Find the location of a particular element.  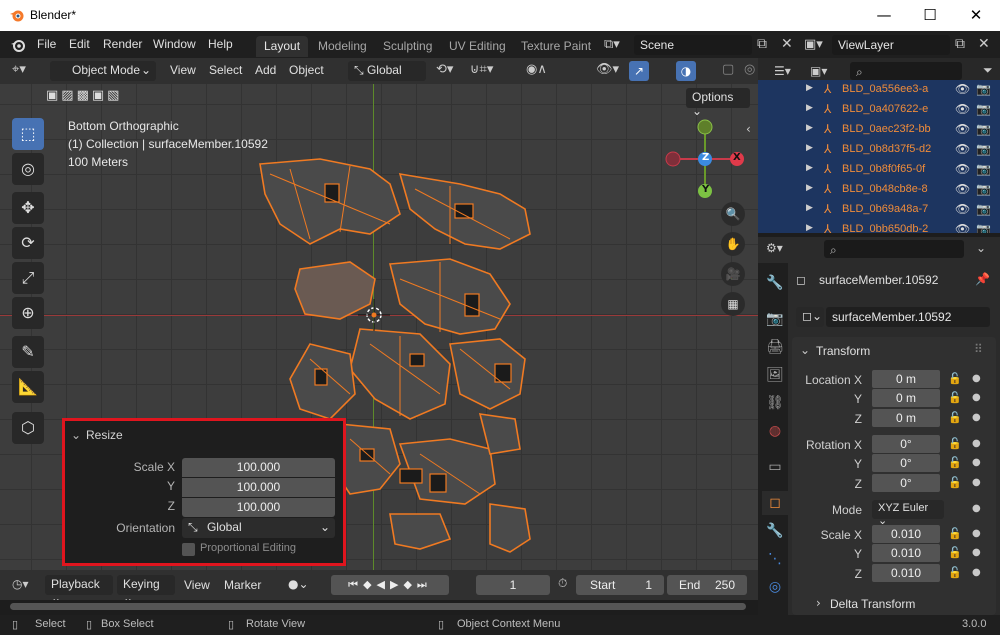

view-layer-field: ViewLayer is located at coordinates (891, 45).